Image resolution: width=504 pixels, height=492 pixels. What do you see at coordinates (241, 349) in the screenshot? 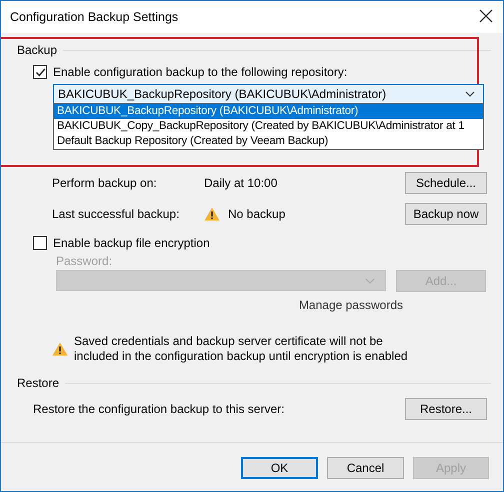
I see `warning-text: Saved credentials and backup server certificate will not be included in the configuration backup until encryption is enabled` at bounding box center [241, 349].